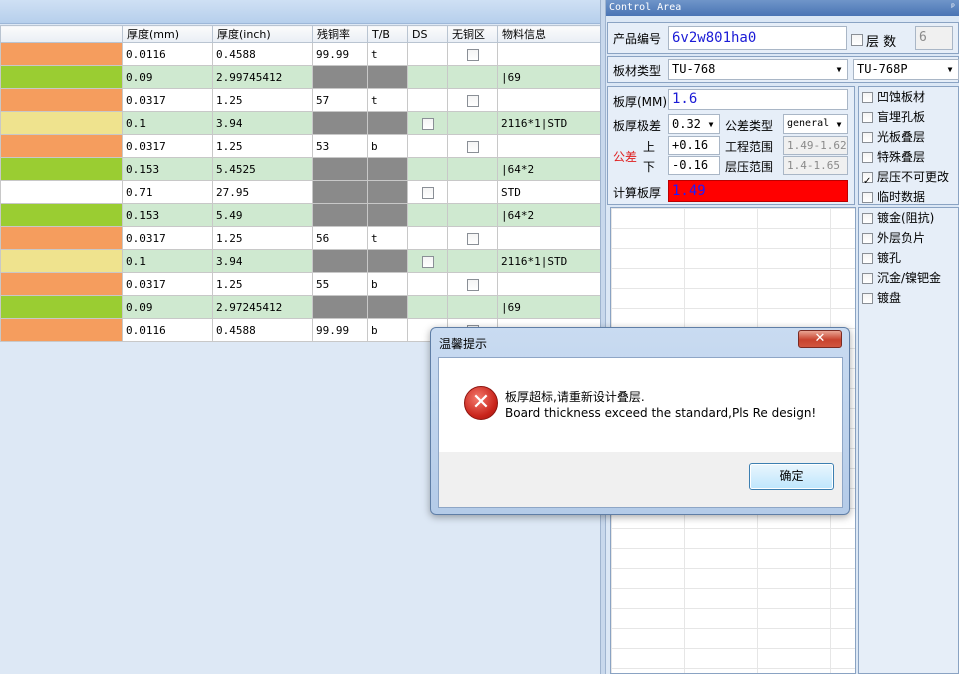 Image resolution: width=959 pixels, height=674 pixels. Describe the element at coordinates (857, 40) in the screenshot. I see `layers-checkbox` at that location.